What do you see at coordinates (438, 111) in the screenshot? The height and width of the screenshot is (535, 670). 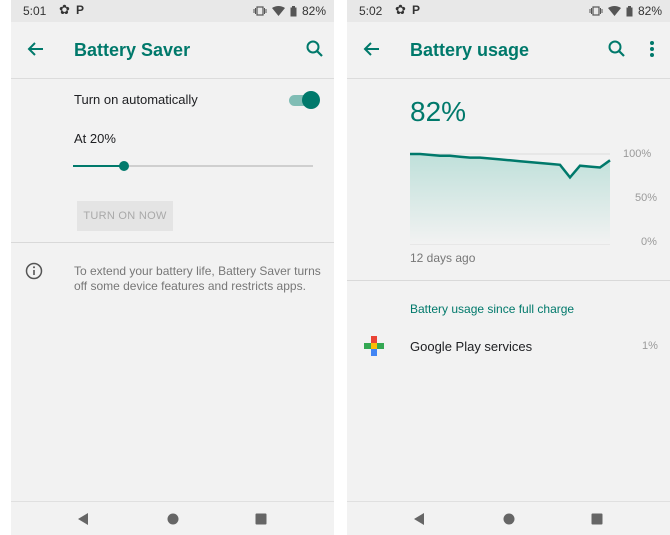 I see `battery-level: 82%` at bounding box center [438, 111].